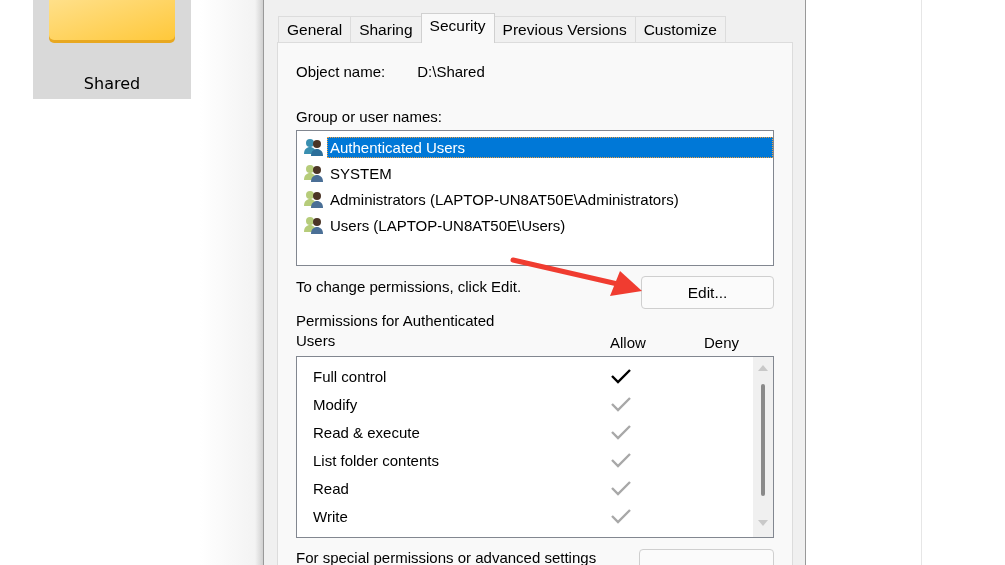  Describe the element at coordinates (448, 225) in the screenshot. I see `group-item: Users (LAPTOP-UN8AT50E\Users)` at that location.